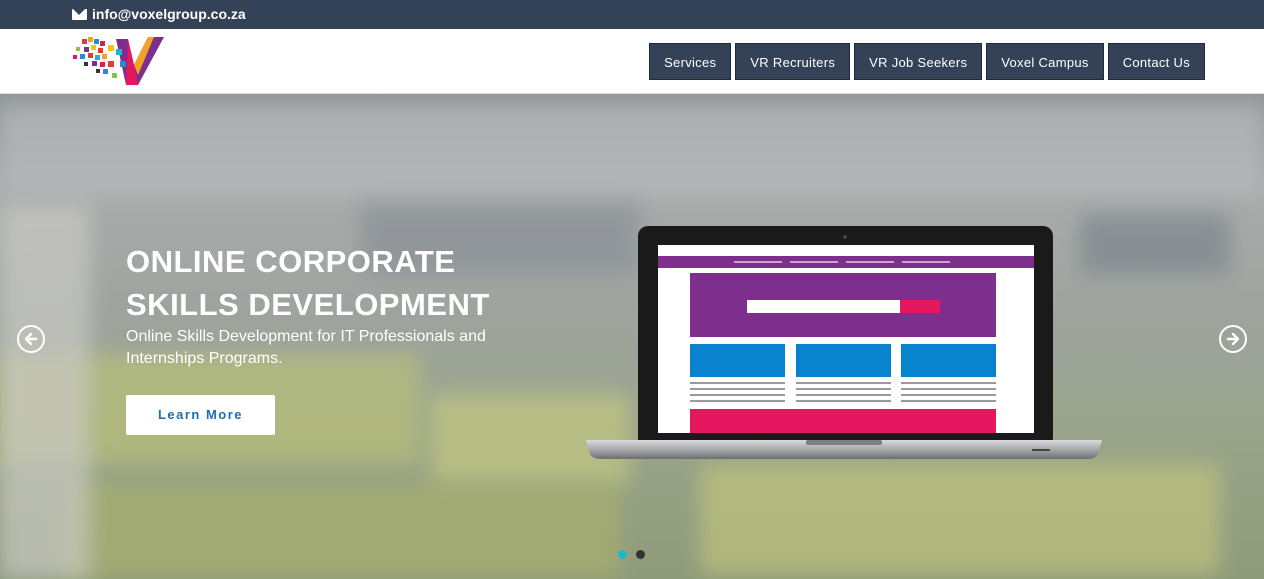 The width and height of the screenshot is (1264, 579). I want to click on mail-icon, so click(79, 14).